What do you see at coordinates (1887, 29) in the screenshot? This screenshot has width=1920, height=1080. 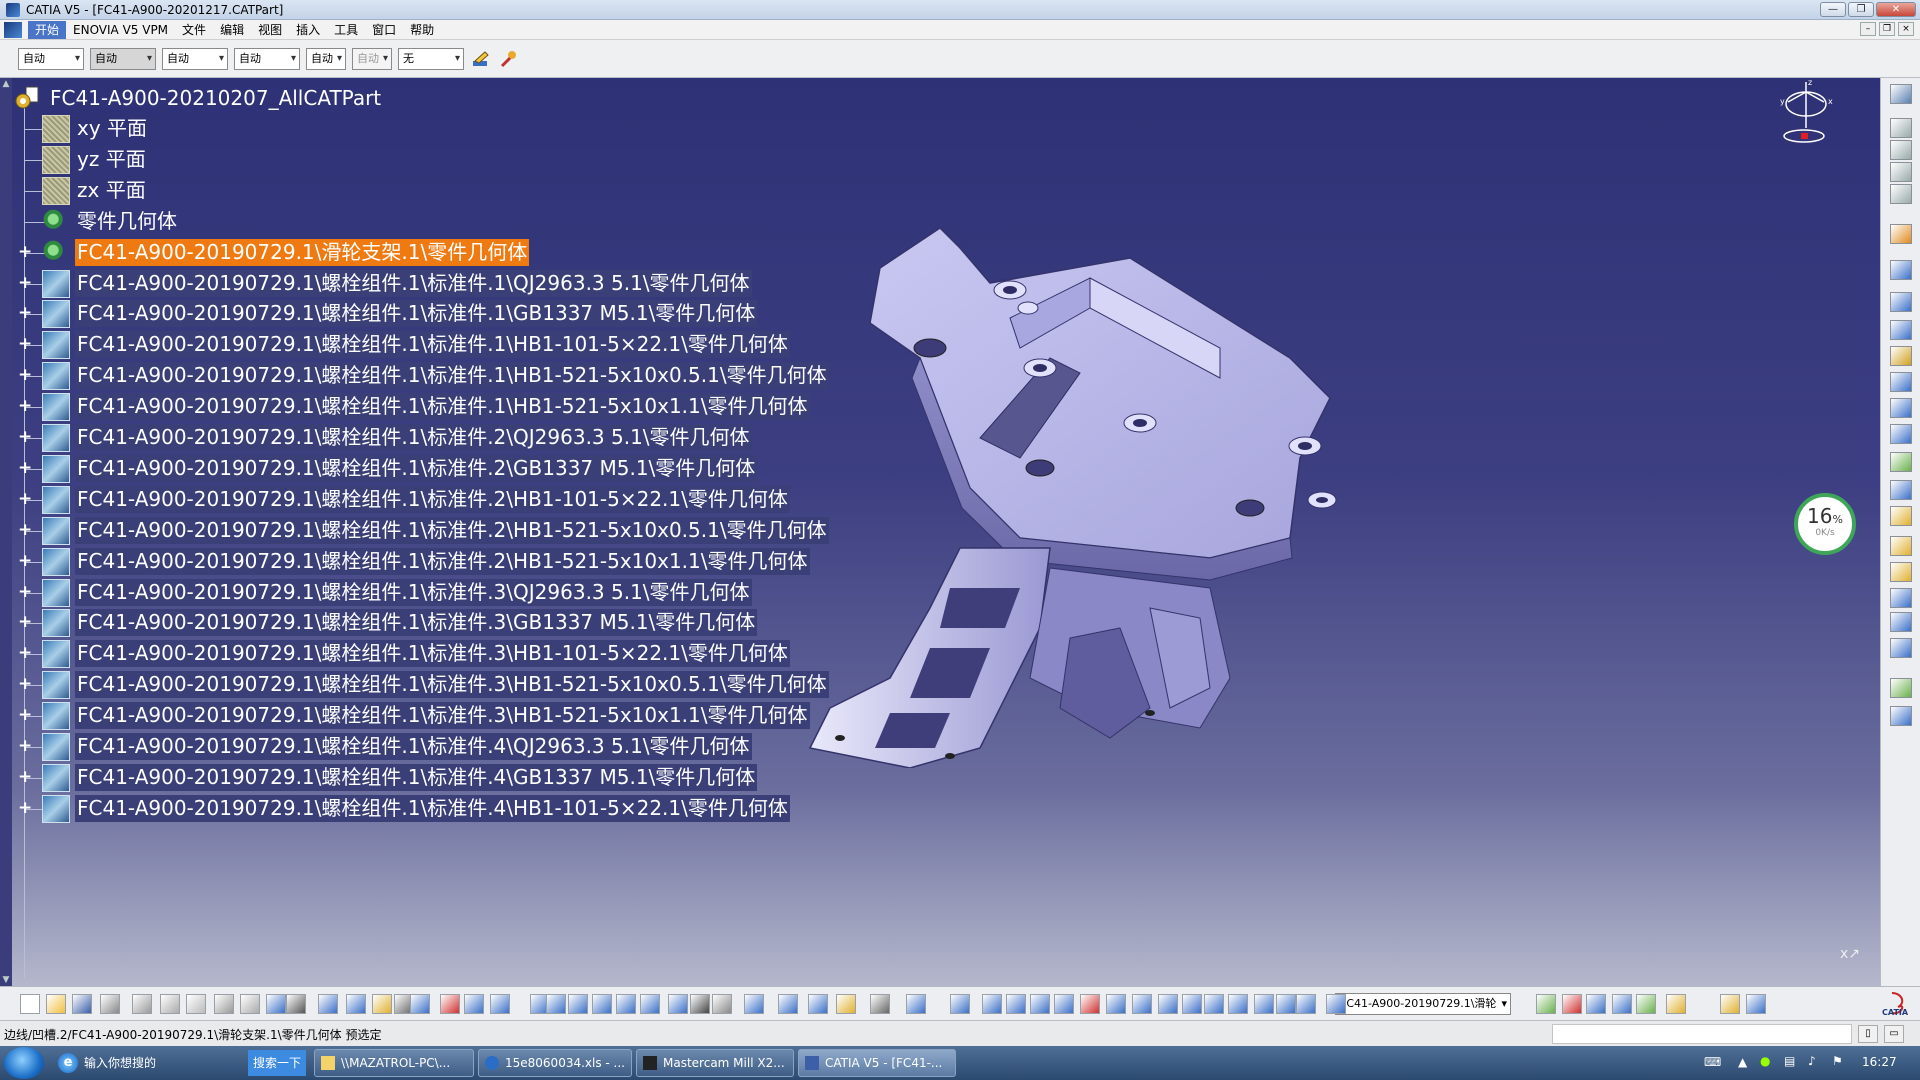 I see `doc-restore-button: ❐` at bounding box center [1887, 29].